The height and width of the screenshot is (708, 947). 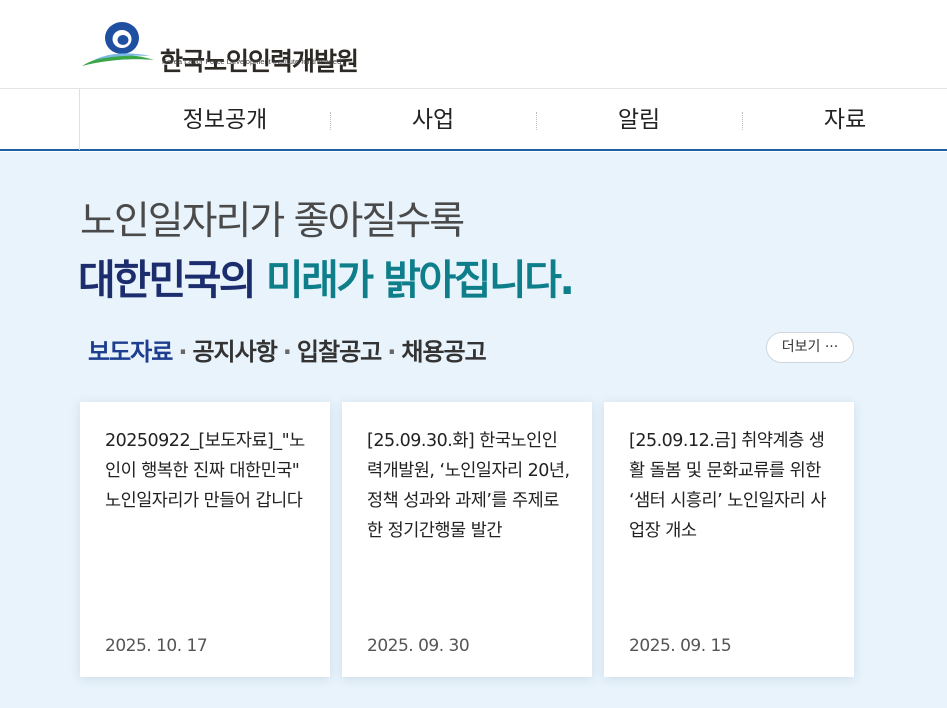 I want to click on hero-headline-line1: 노인일자리가 좋아질수록, so click(x=272, y=221).